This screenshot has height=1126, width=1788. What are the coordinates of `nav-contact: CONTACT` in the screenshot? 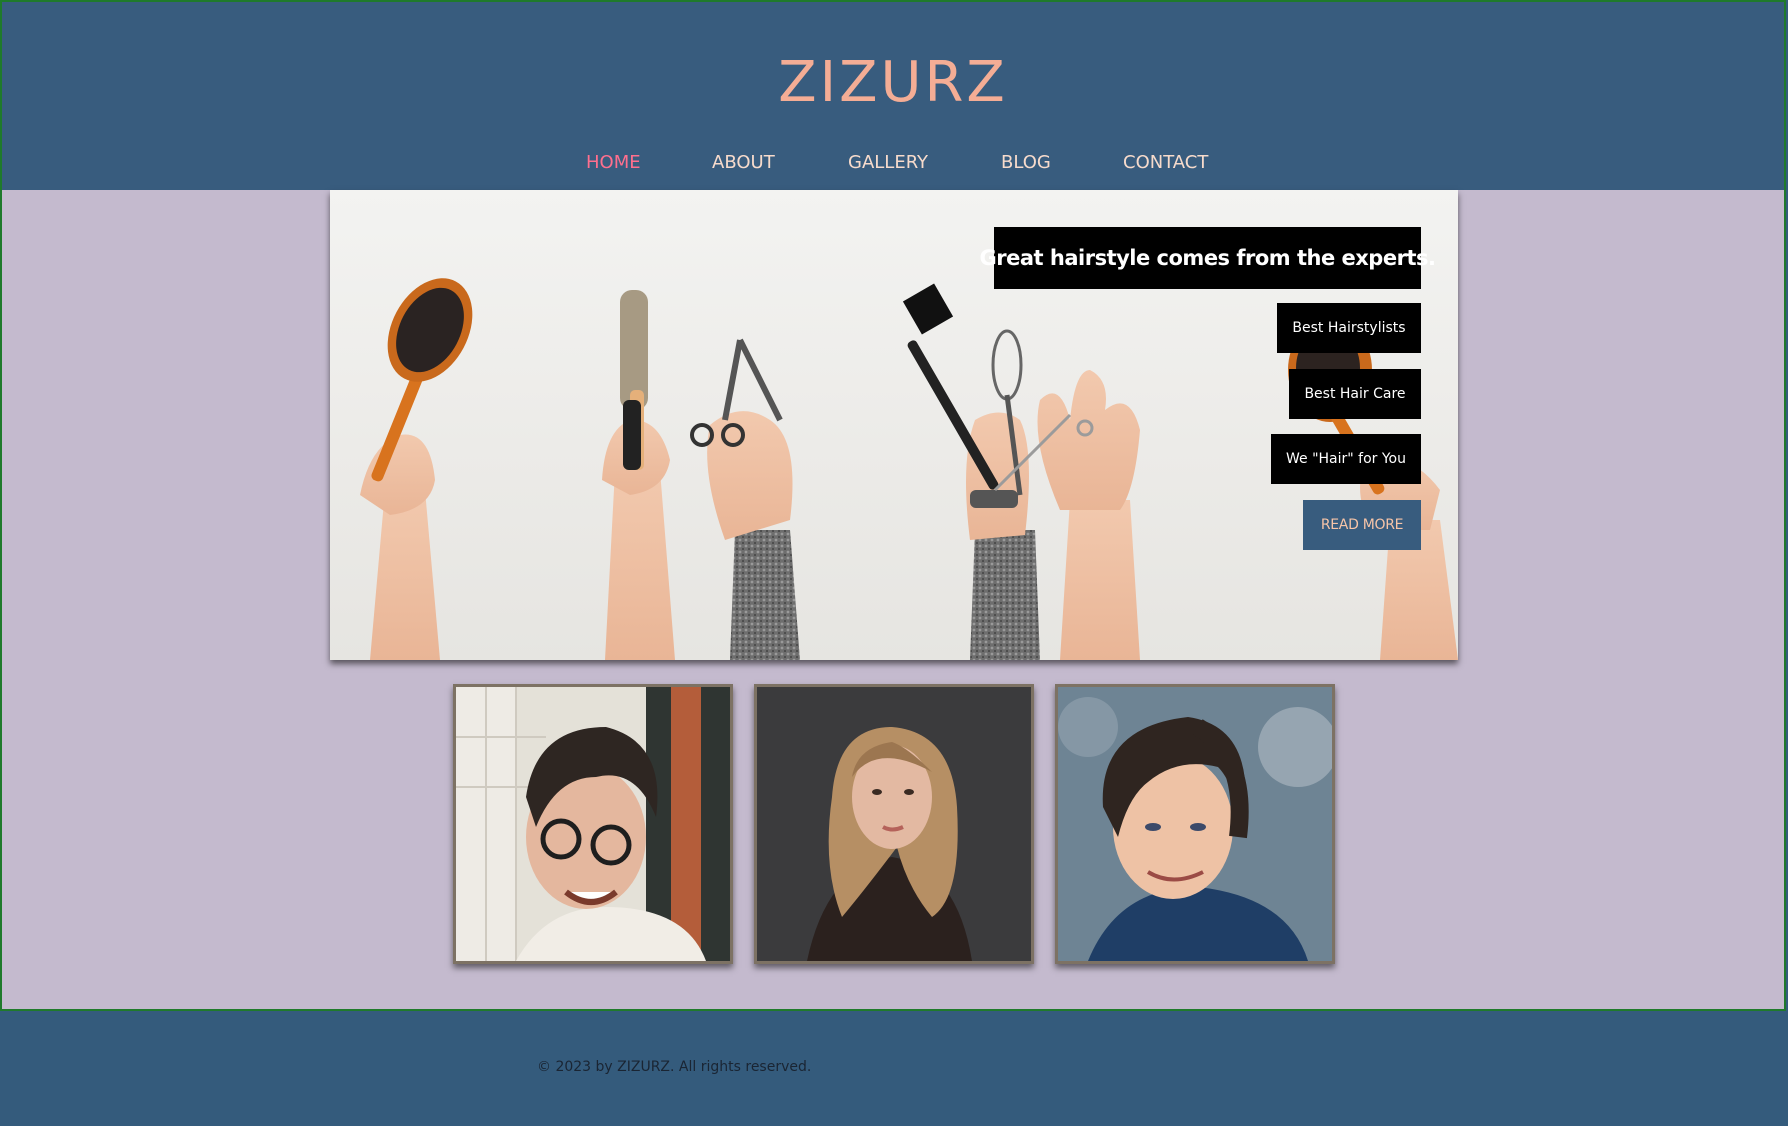 It's located at (1165, 162).